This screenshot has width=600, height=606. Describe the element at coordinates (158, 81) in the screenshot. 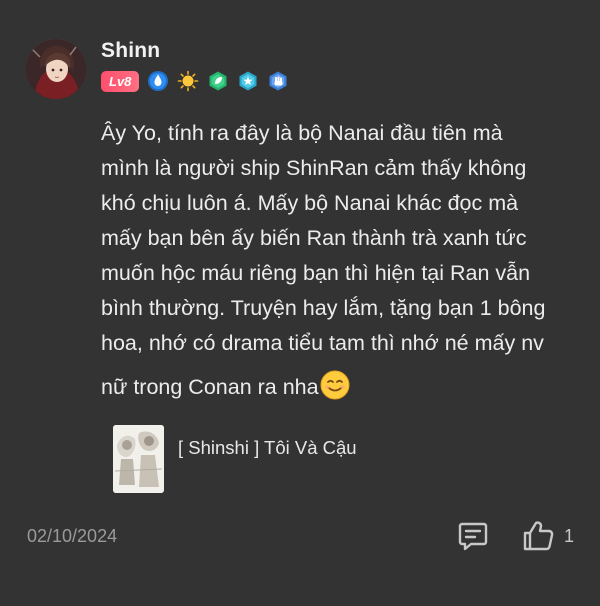

I see `drop-medal-icon` at that location.